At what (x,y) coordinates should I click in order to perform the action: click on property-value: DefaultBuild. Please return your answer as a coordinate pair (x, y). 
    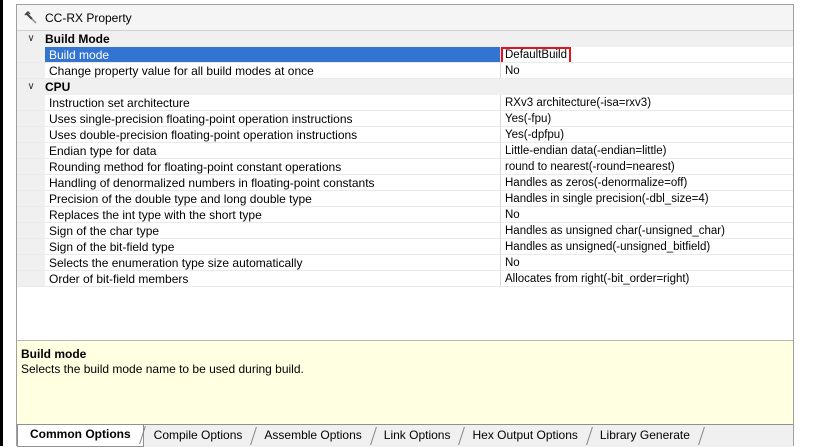
    Looking at the image, I should click on (647, 54).